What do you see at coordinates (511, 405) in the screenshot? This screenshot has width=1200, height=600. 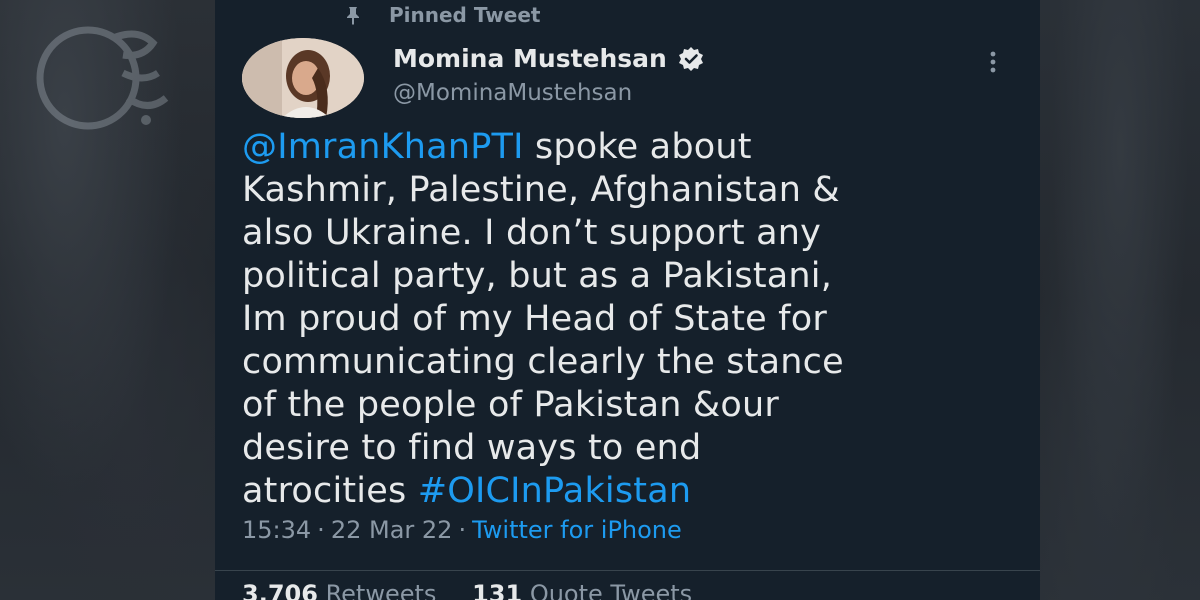 I see `tweet-text-segment: of the people of Pakistan &our` at bounding box center [511, 405].